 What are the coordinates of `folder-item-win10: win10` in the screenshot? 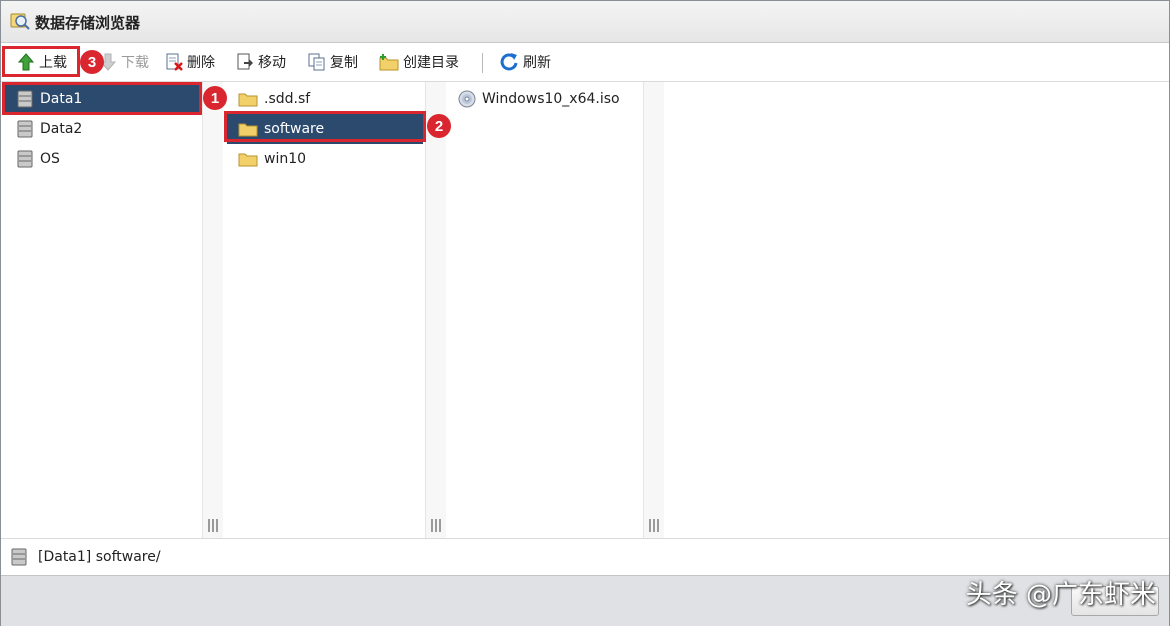 It's located at (325, 159).